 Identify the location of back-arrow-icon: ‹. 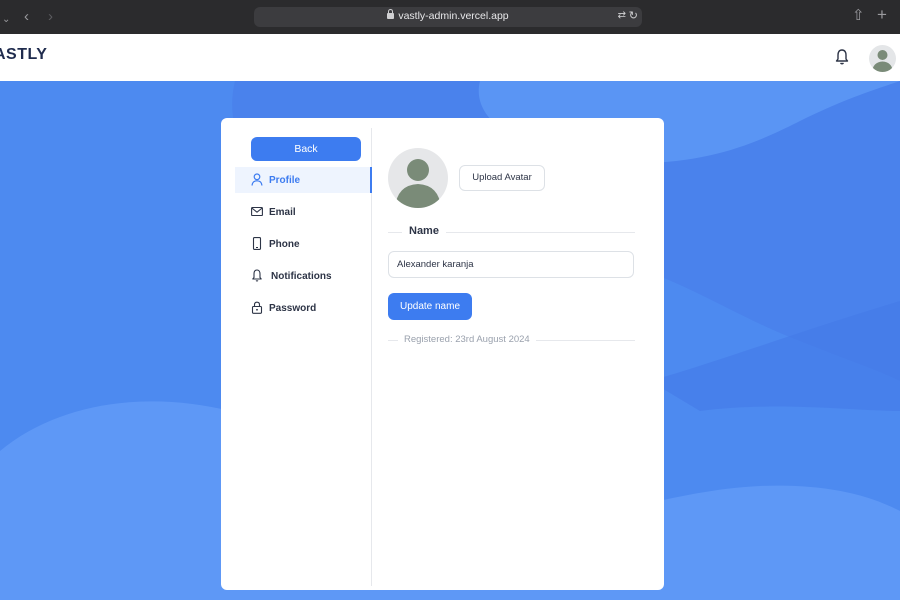
(26, 17).